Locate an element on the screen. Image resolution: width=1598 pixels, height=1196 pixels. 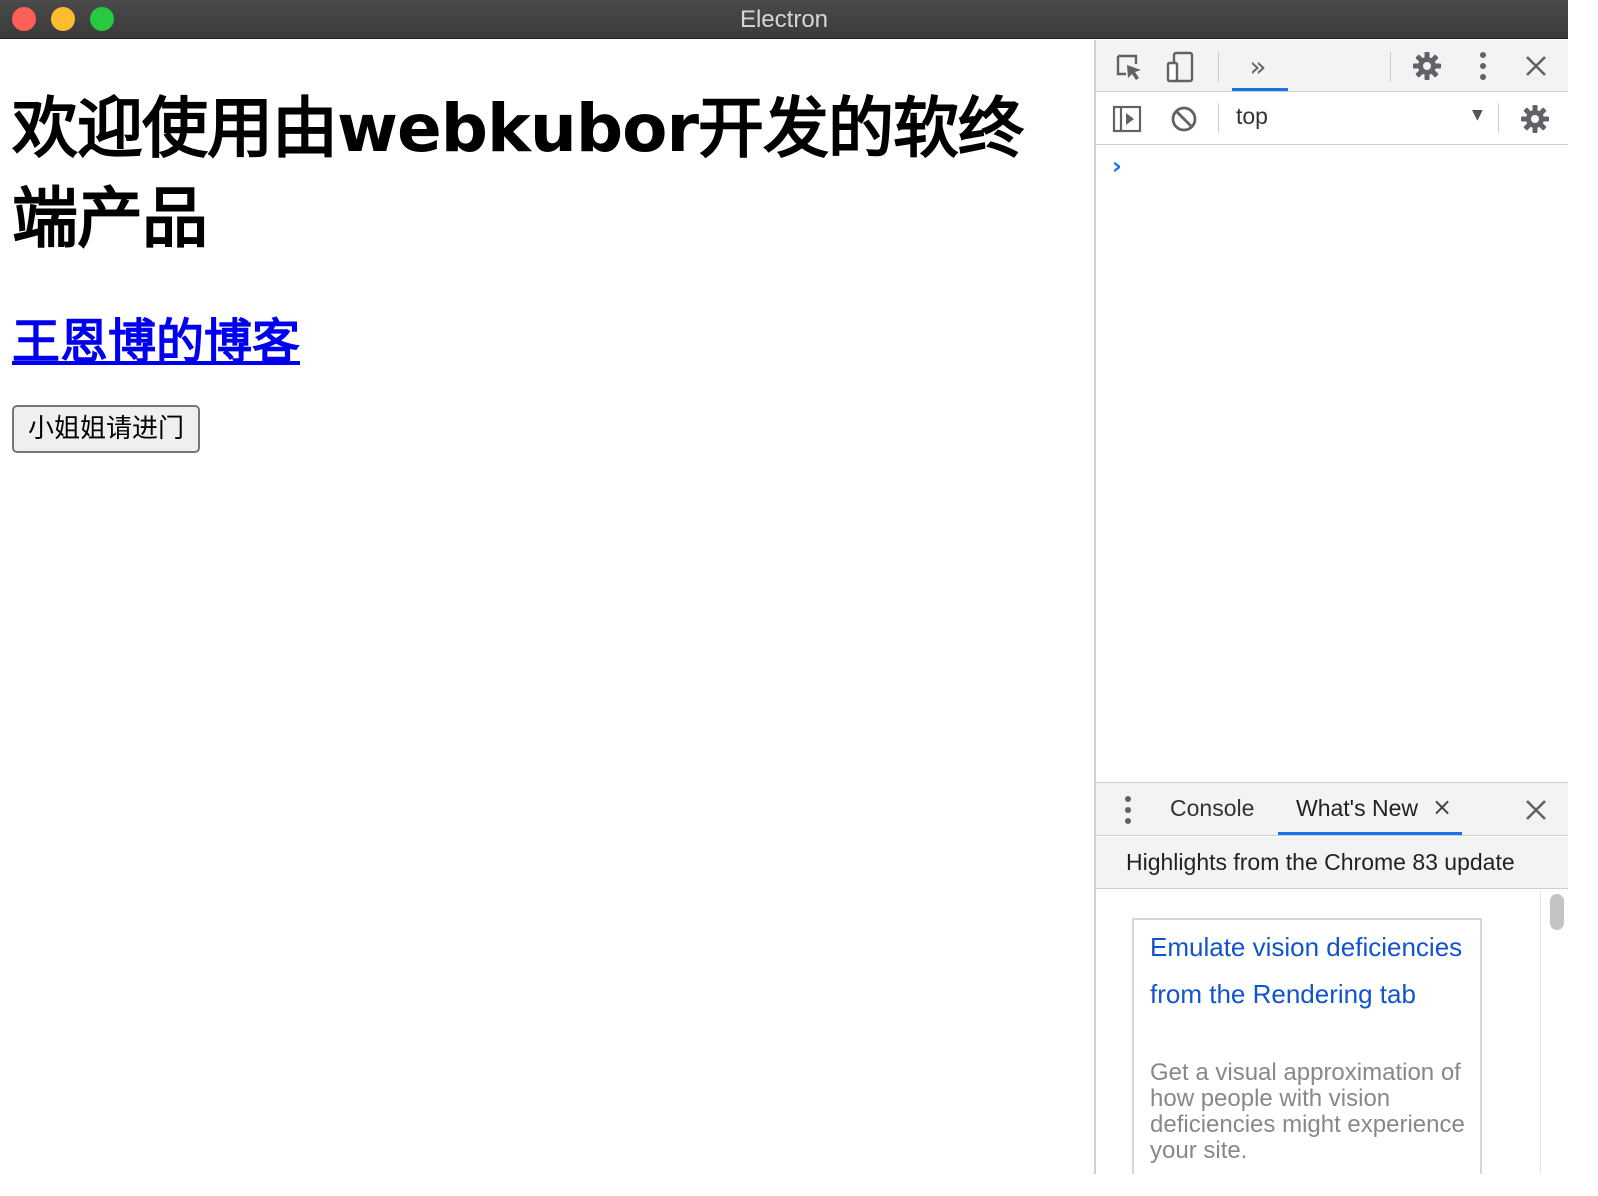
devtools-main-toolbar: » is located at coordinates (1332, 66).